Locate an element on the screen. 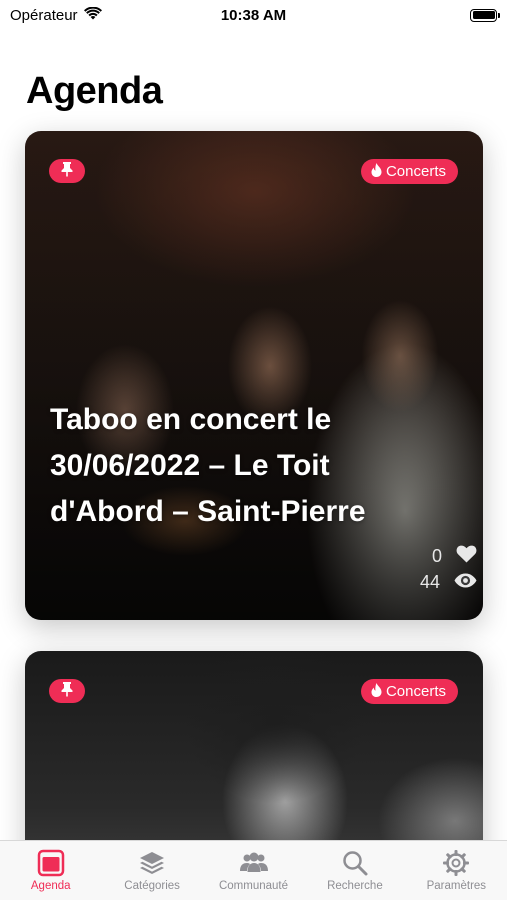 This screenshot has height=900, width=507. community-icon is located at coordinates (254, 863).